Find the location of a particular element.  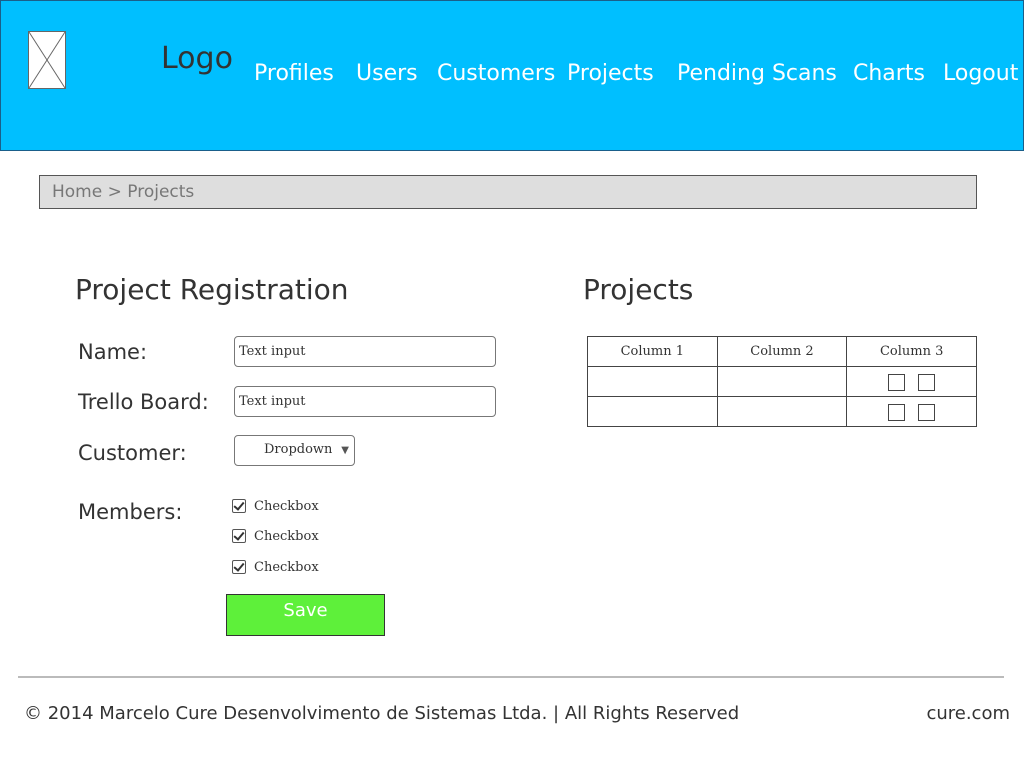

form-title: Project Registration is located at coordinates (212, 289).